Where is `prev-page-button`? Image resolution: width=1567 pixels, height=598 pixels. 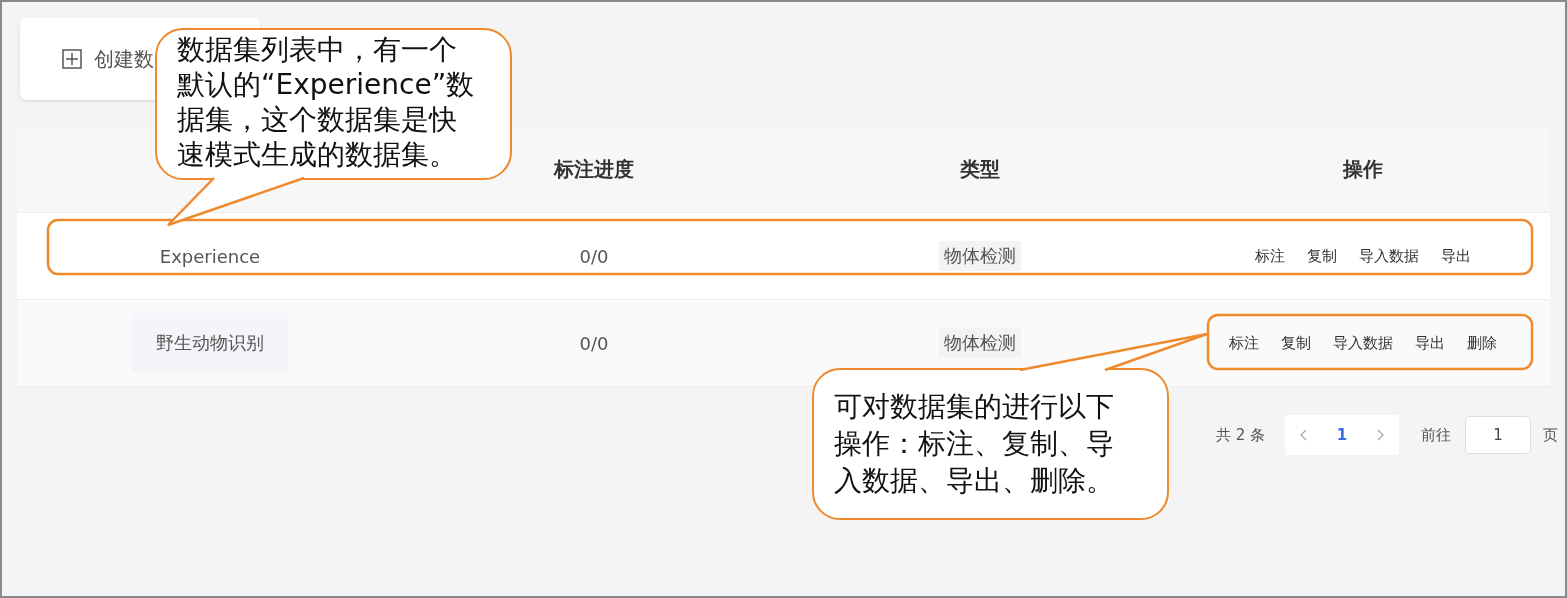 prev-page-button is located at coordinates (1304, 435).